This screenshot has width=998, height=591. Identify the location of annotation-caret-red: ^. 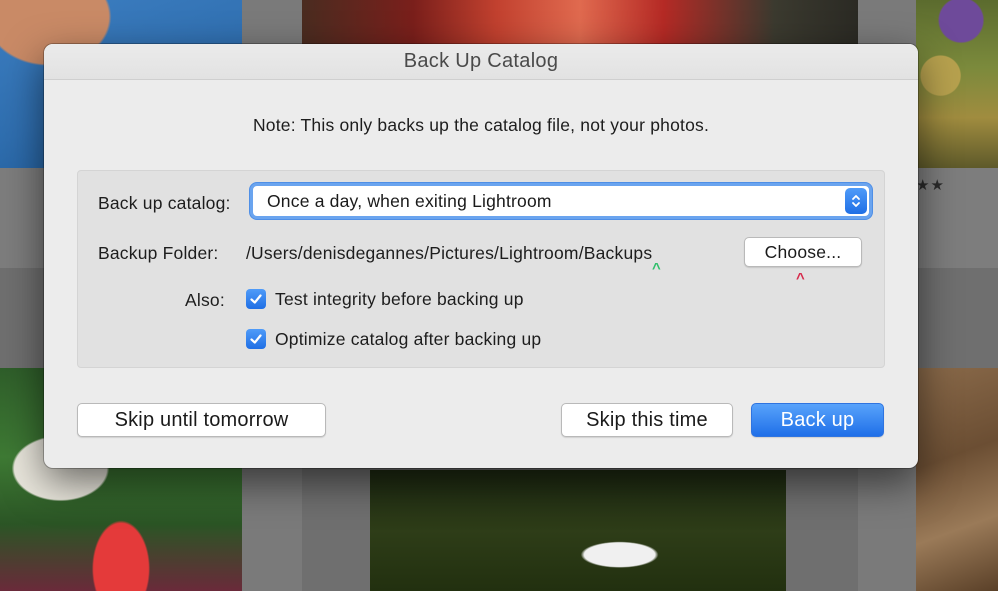
(800, 278).